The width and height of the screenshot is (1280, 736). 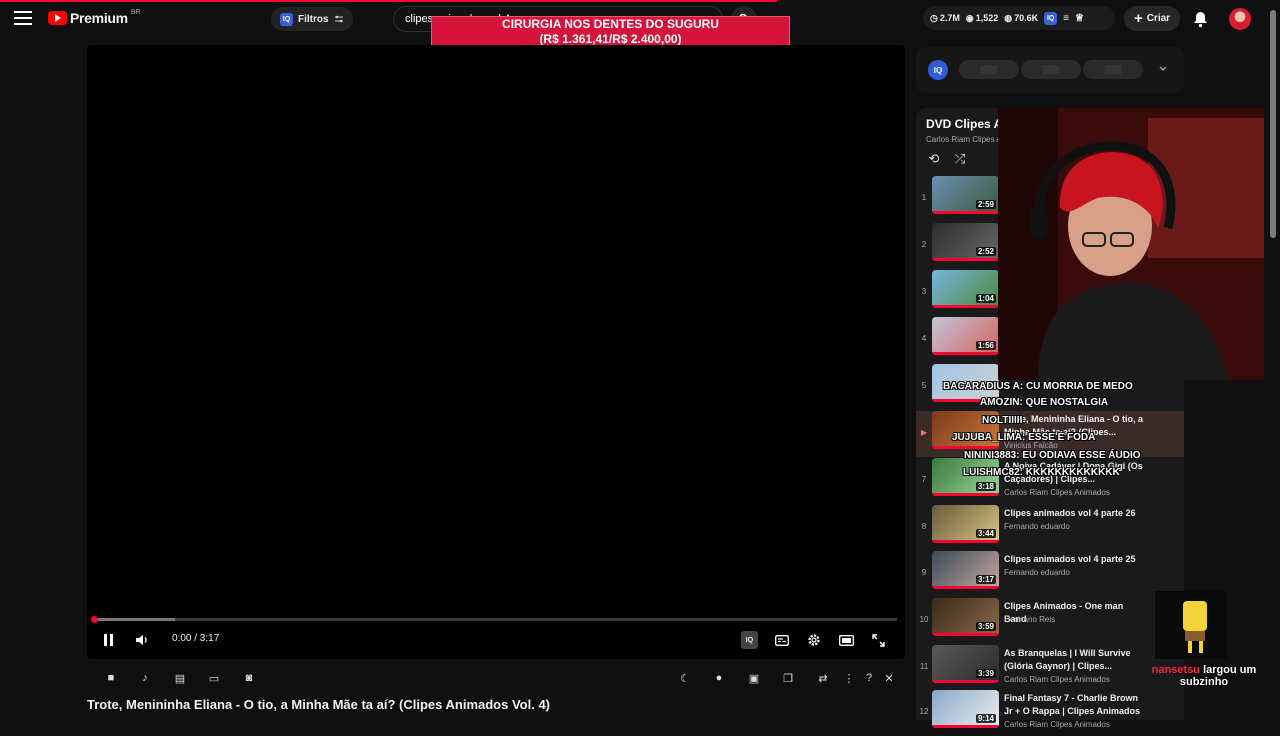 I want to click on theater-icon, so click(x=846, y=640).